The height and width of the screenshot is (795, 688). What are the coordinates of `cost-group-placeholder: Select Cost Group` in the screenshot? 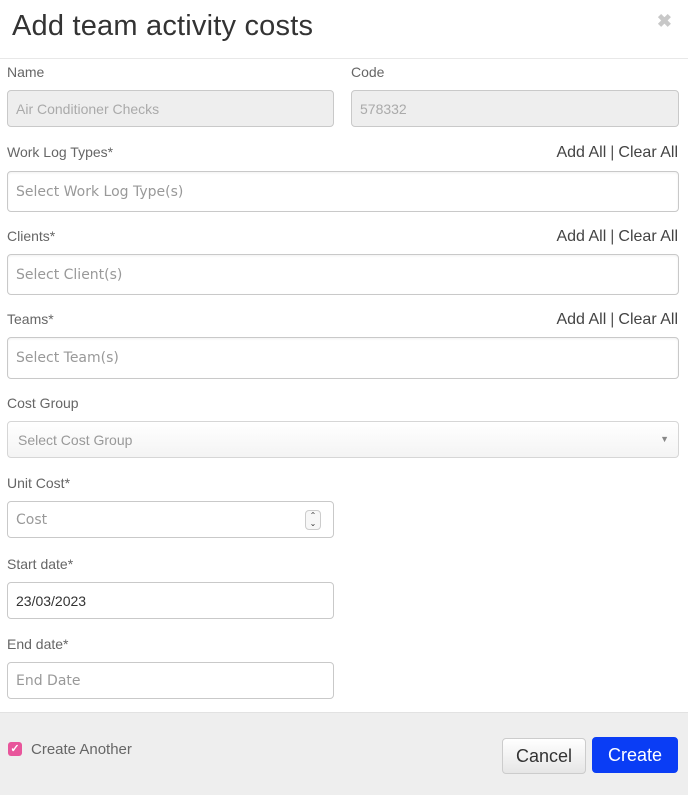 It's located at (75, 439).